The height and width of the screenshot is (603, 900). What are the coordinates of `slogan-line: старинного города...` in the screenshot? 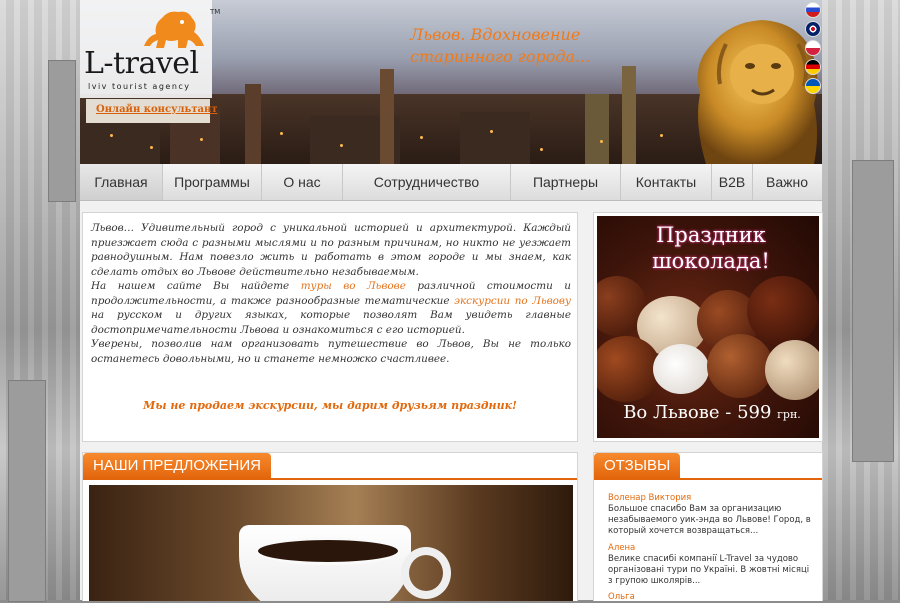 It's located at (500, 56).